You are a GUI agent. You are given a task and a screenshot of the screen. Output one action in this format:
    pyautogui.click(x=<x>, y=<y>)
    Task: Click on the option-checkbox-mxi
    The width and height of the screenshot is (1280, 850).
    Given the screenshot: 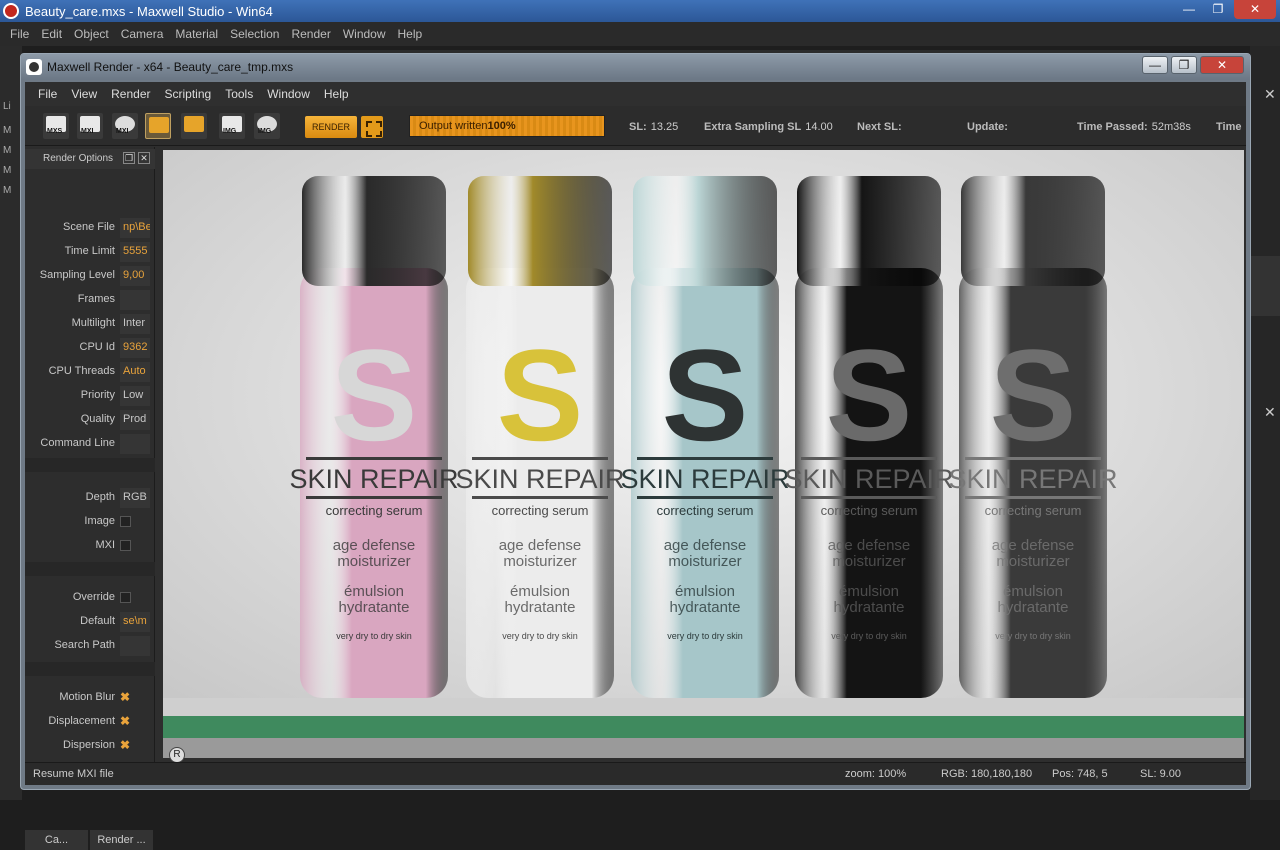 What is the action you would take?
    pyautogui.click(x=125, y=545)
    